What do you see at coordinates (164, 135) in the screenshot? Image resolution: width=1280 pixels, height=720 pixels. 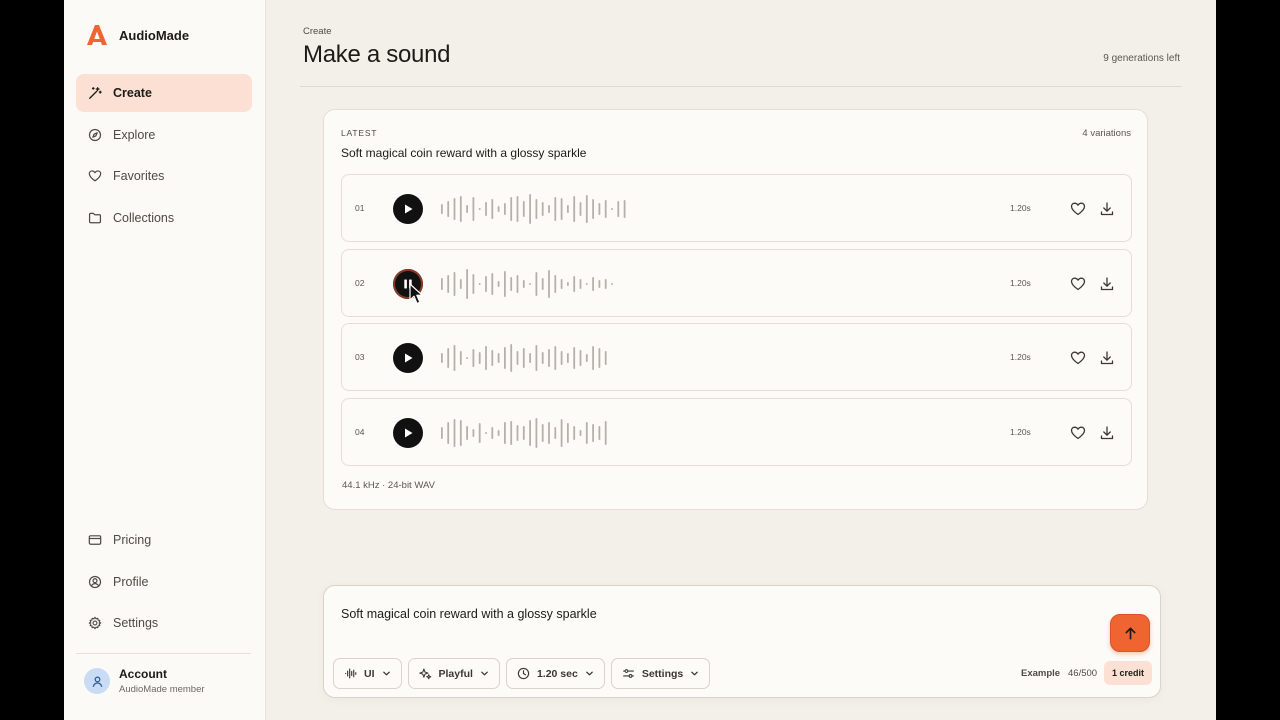 I see `nav-item-explore: Explore` at bounding box center [164, 135].